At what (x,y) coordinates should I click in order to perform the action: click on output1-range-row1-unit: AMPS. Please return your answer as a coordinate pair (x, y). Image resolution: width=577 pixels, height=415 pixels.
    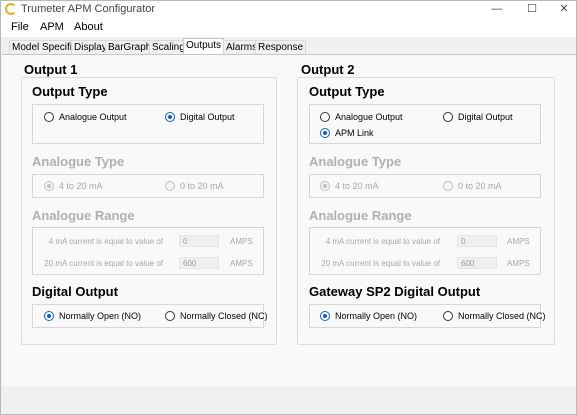
    Looking at the image, I should click on (241, 241).